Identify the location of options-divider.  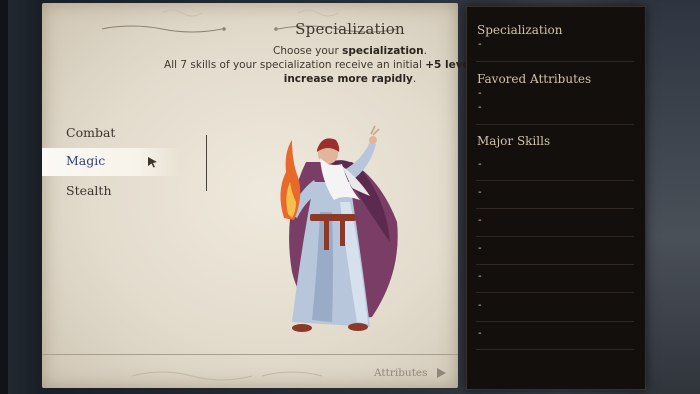
(206, 163).